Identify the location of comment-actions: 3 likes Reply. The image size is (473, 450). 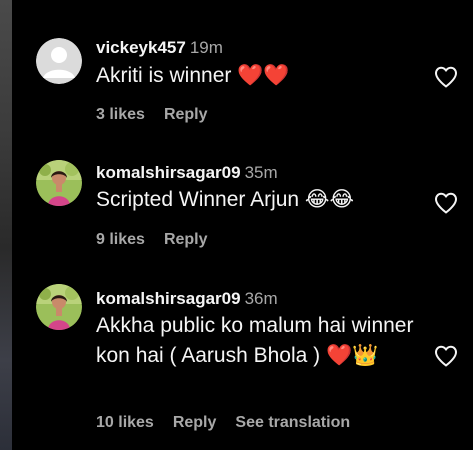
(161, 115).